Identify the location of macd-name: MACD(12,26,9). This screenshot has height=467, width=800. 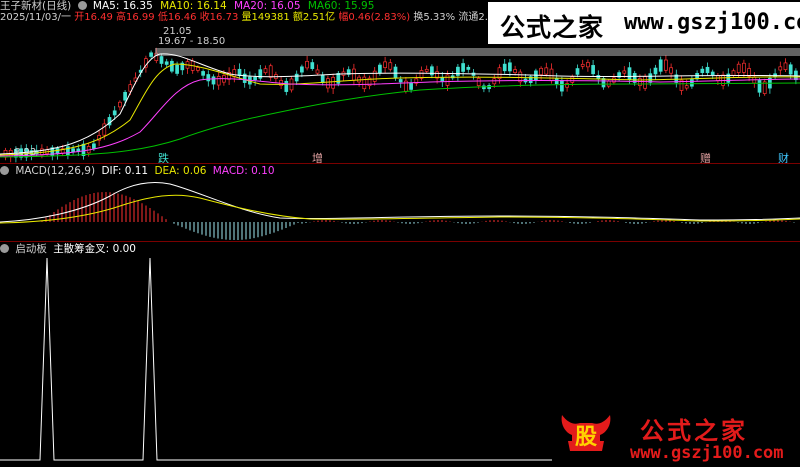
(55, 171).